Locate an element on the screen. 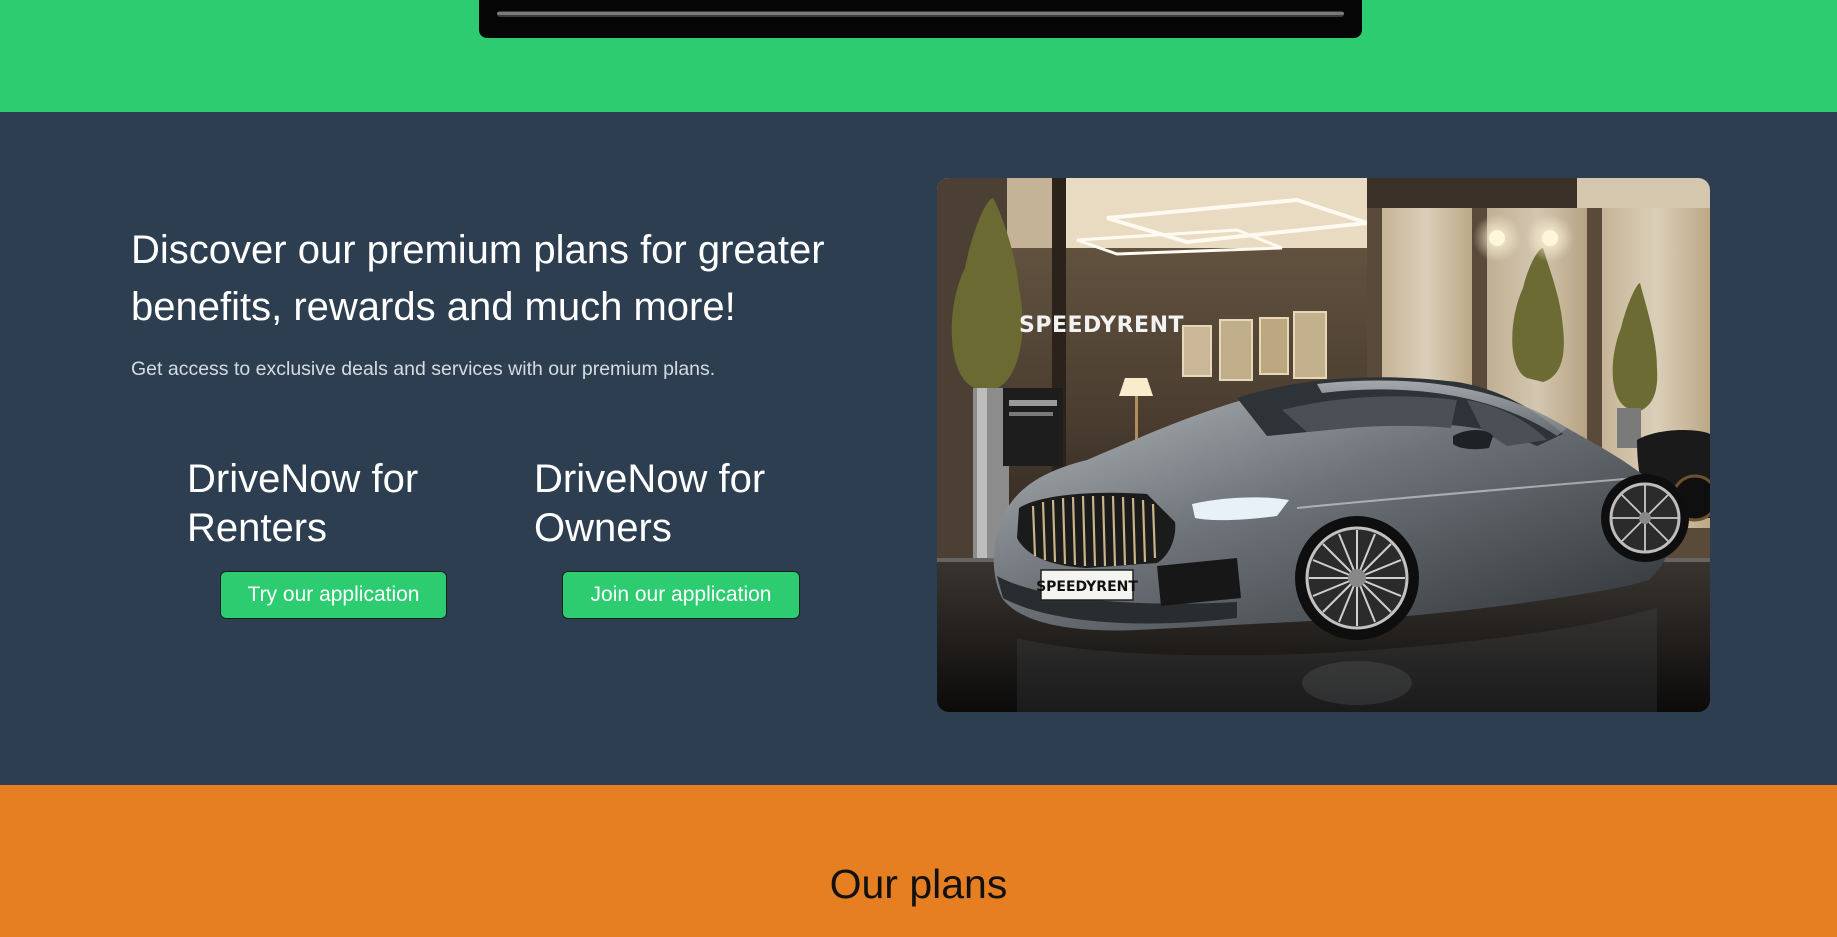 The image size is (1837, 937). top-band is located at coordinates (918, 56).